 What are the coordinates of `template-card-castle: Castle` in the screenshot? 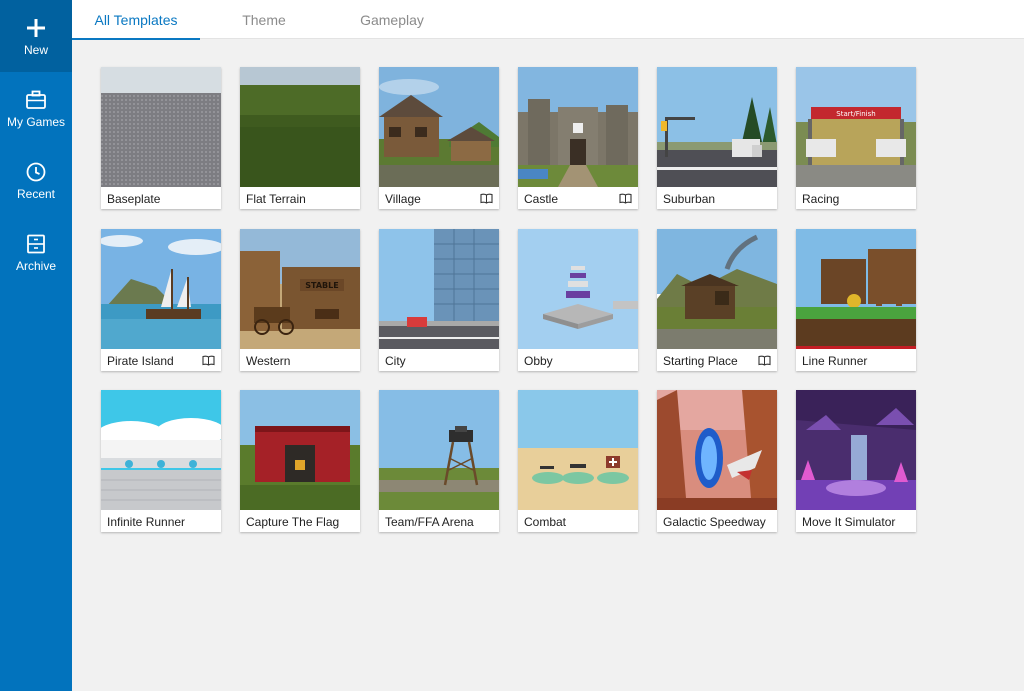 It's located at (578, 138).